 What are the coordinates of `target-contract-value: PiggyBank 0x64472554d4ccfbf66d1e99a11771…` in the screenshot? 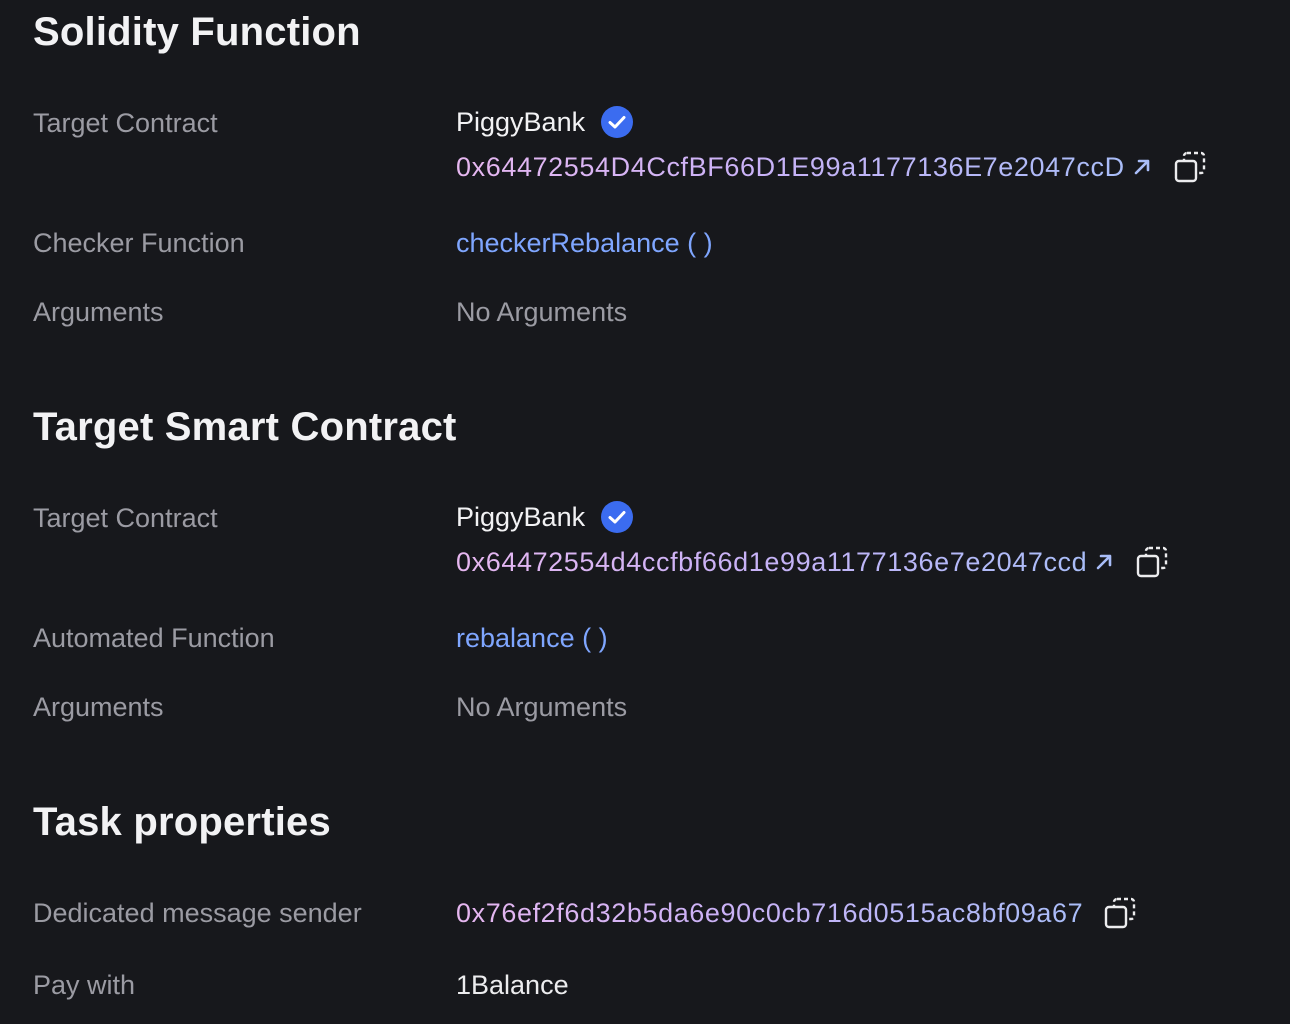 It's located at (812, 540).